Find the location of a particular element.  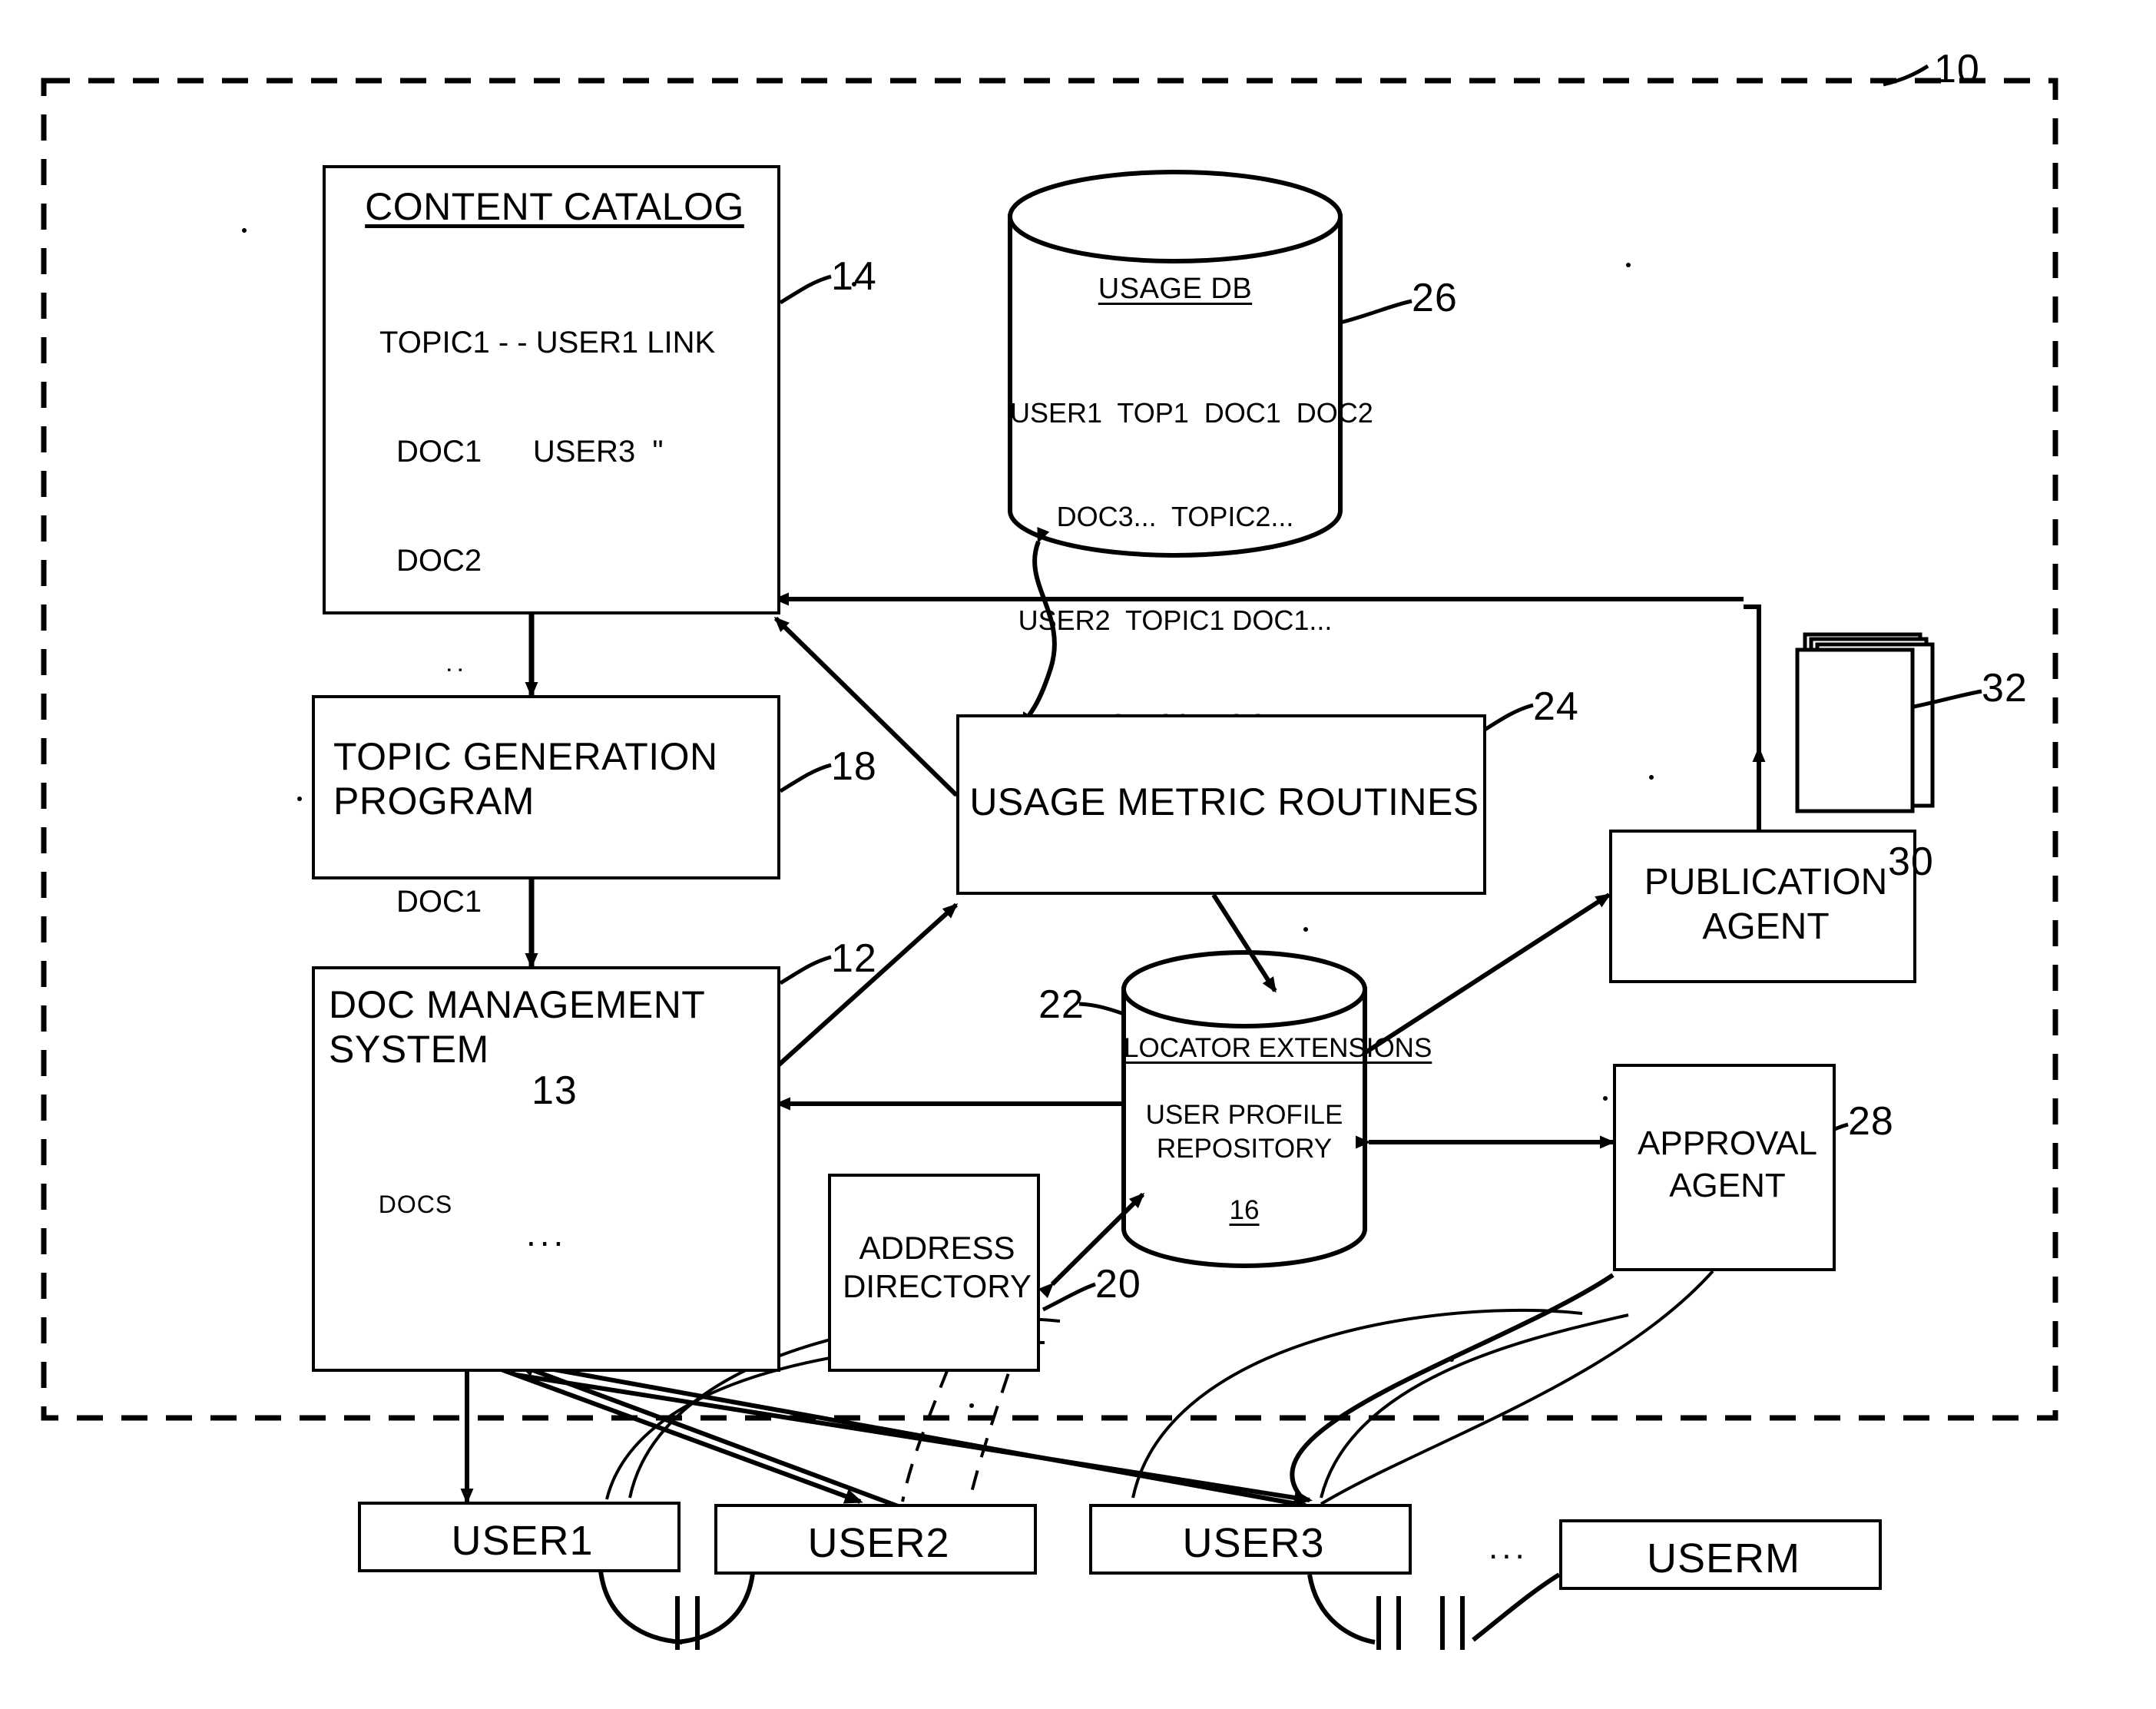

catalog-line-7: DOC1 is located at coordinates (439, 902).